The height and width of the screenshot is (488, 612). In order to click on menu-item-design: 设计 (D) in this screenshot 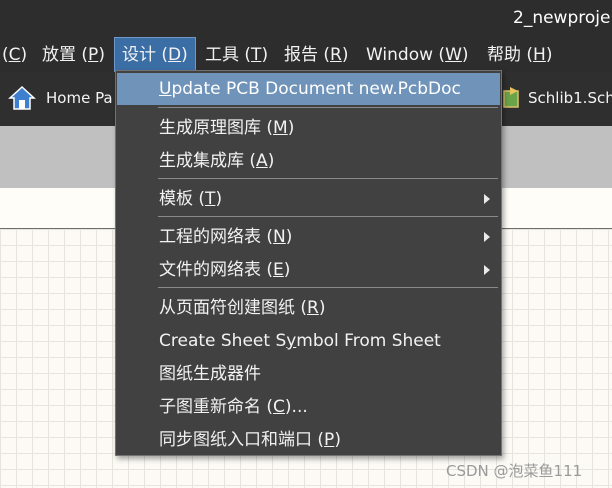, I will do `click(155, 55)`.